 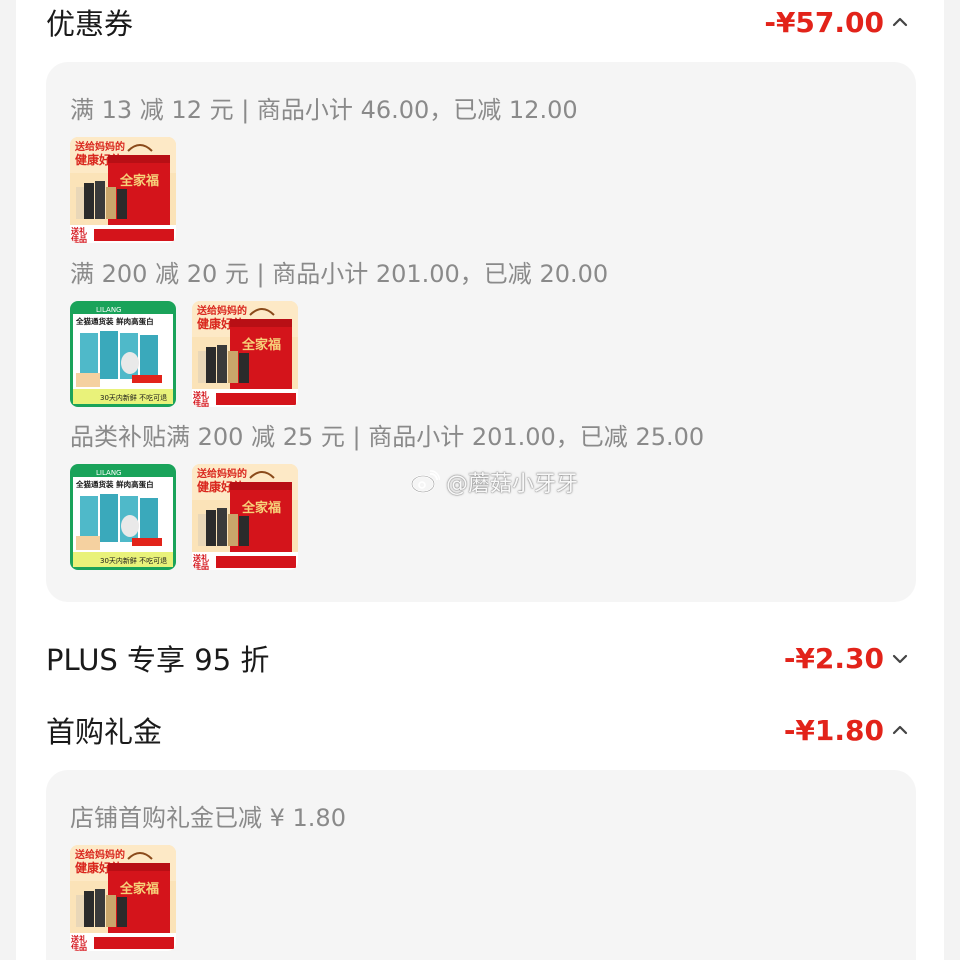 I want to click on first-purchase-title: 首购礼金, so click(x=104, y=732).